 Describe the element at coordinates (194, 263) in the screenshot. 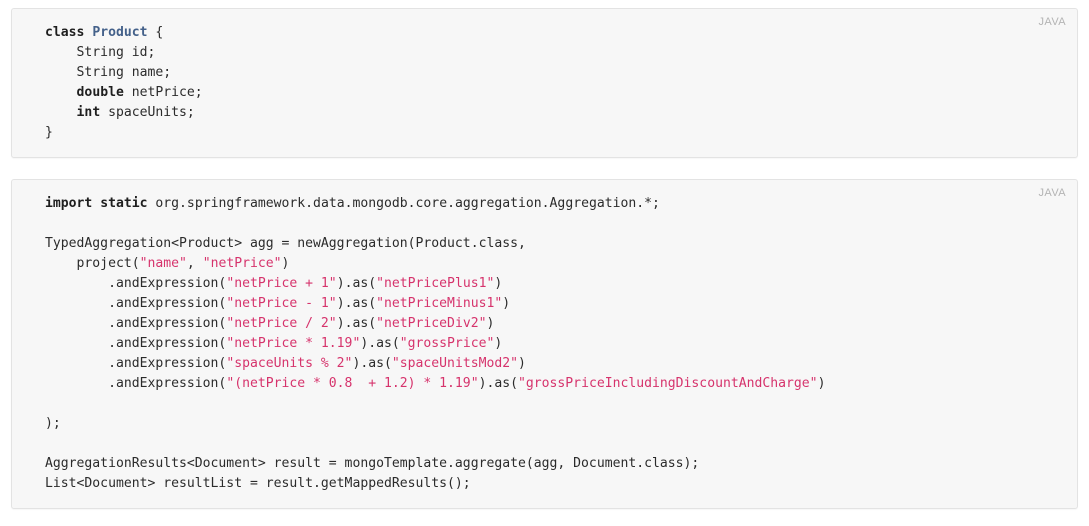

I see `code-token: ,` at that location.